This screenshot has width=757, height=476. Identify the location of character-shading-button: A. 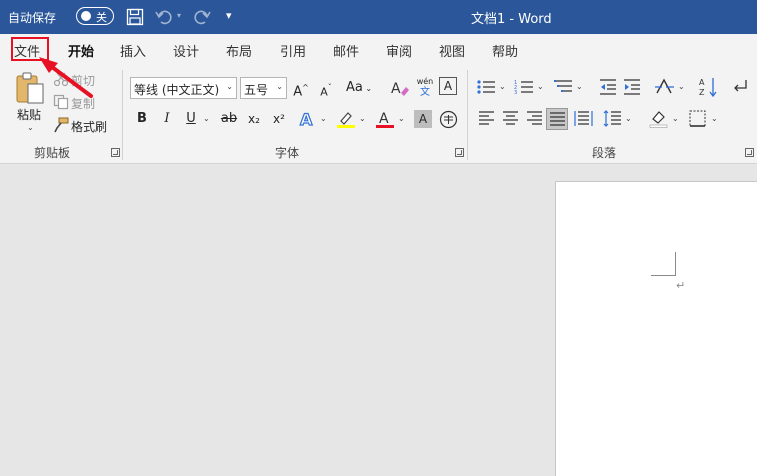
(423, 119).